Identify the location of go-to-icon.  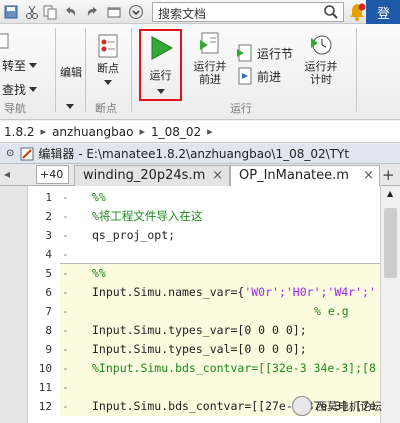
(4, 41).